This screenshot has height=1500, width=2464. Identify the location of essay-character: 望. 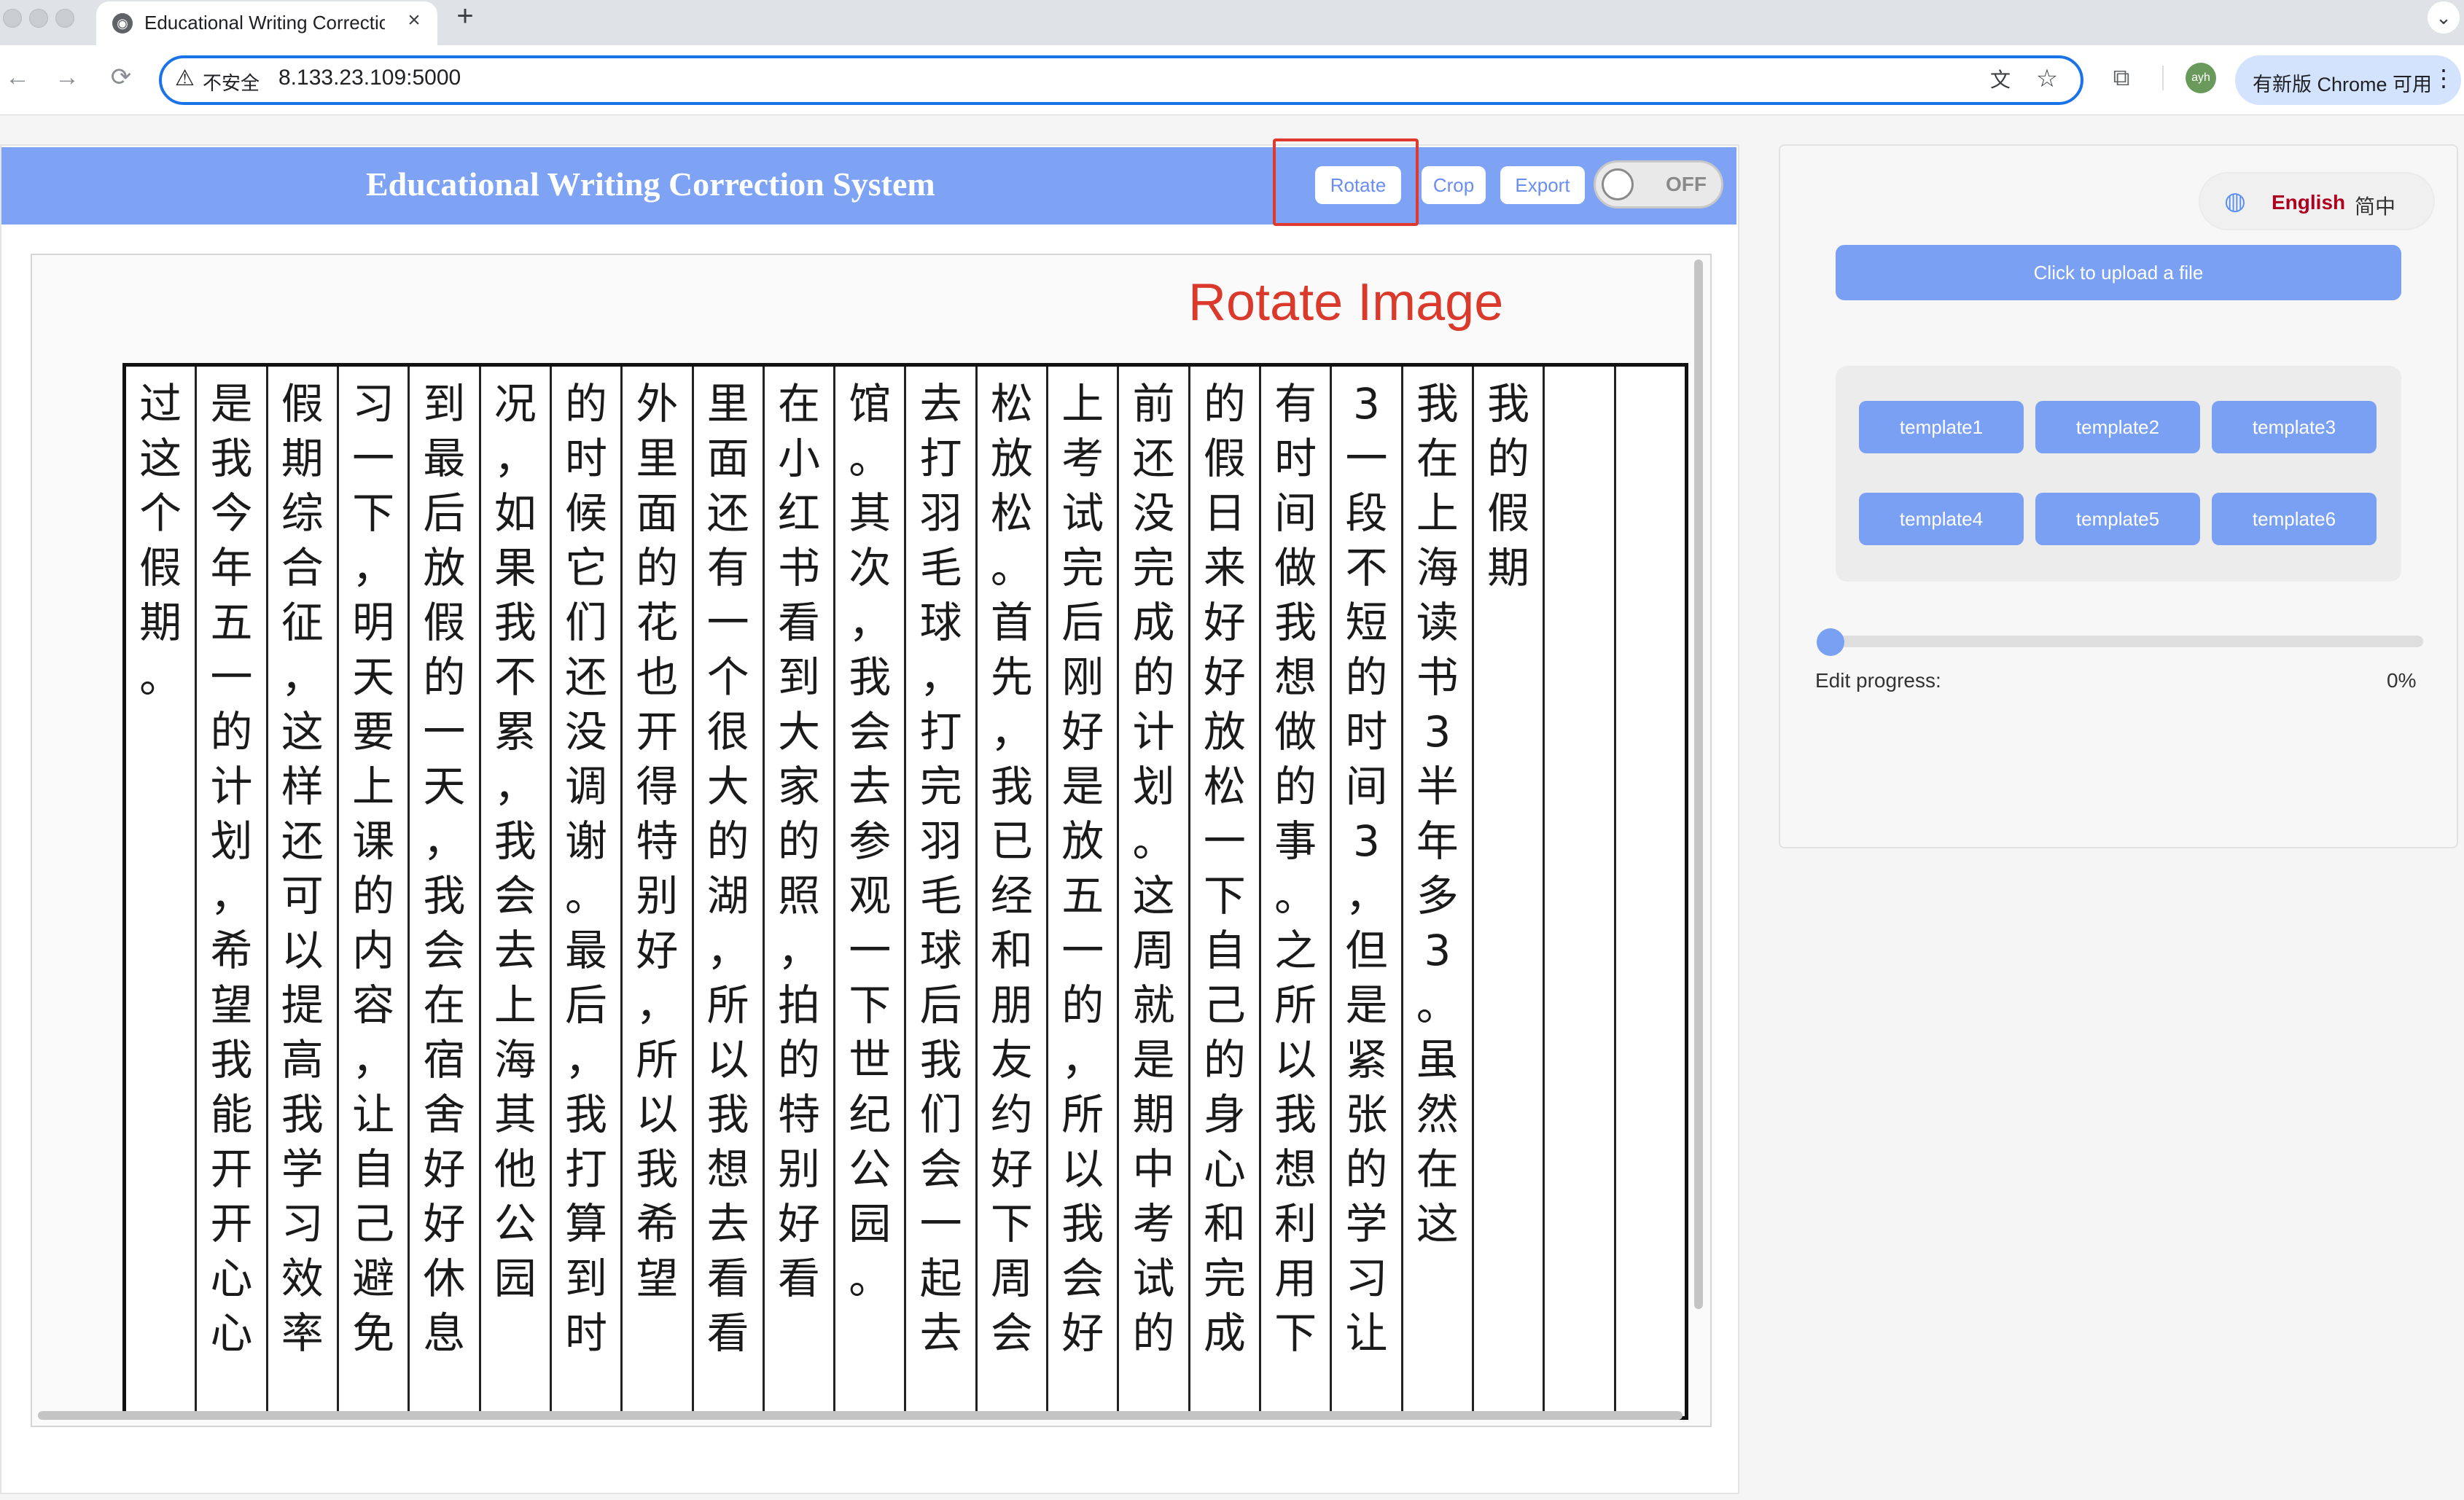
(231, 1005).